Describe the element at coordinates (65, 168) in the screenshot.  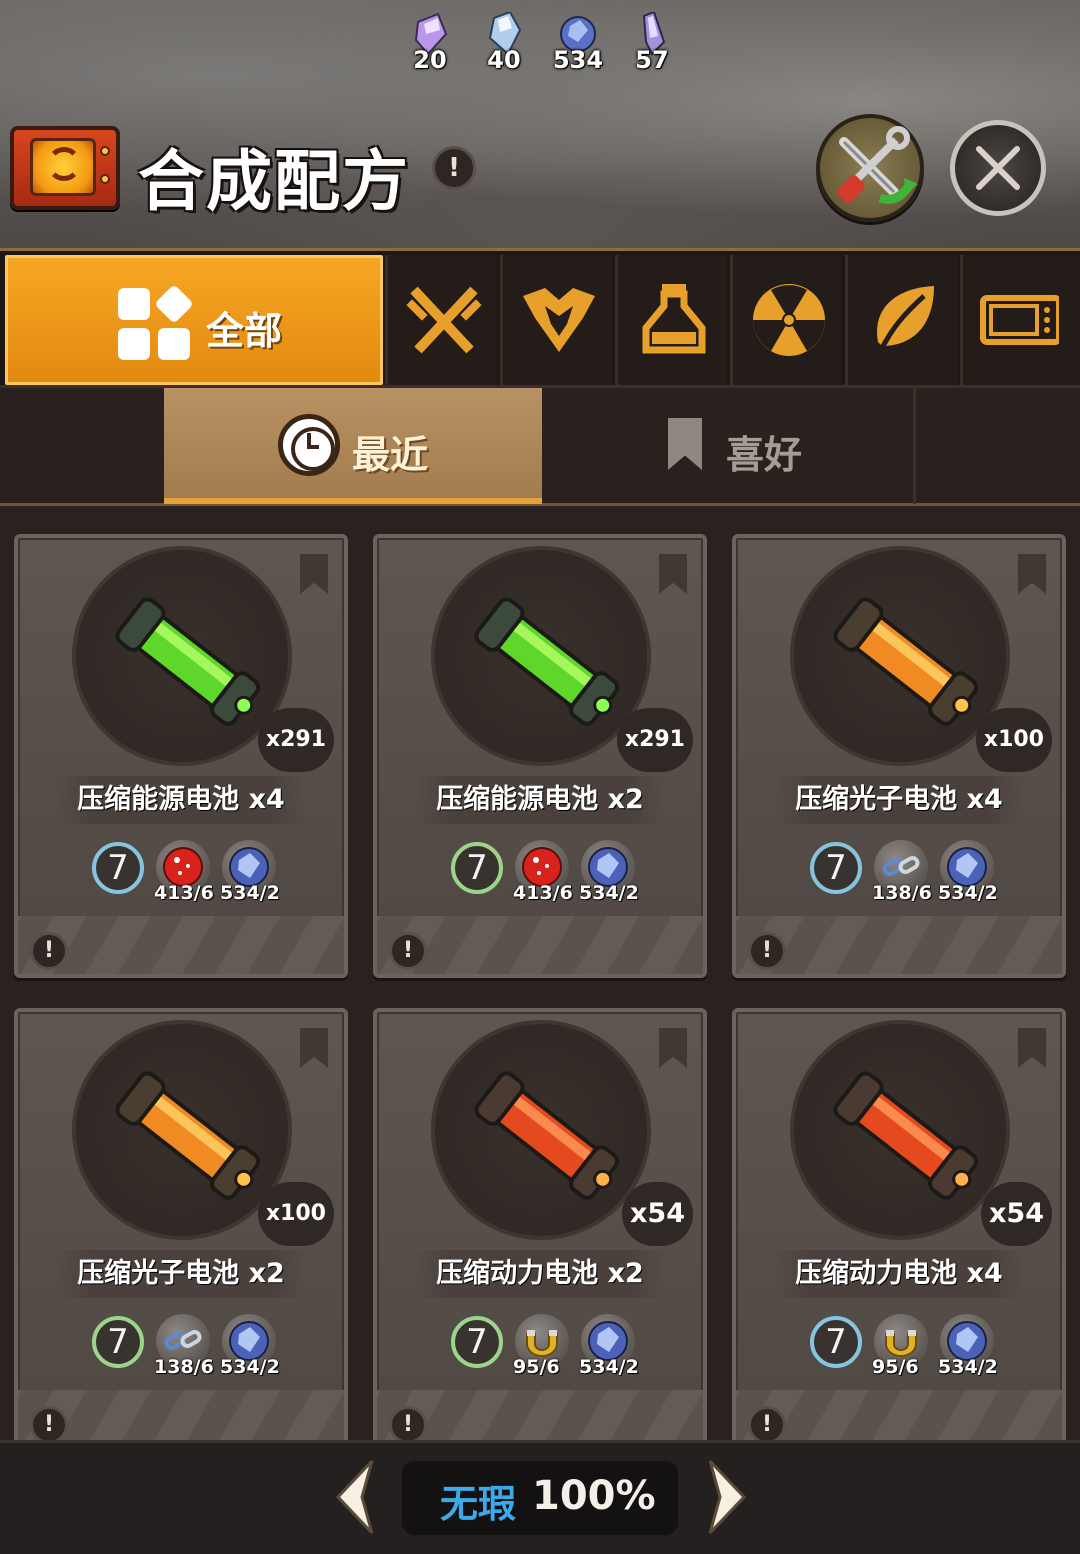
I see `crafting-station-icon` at that location.